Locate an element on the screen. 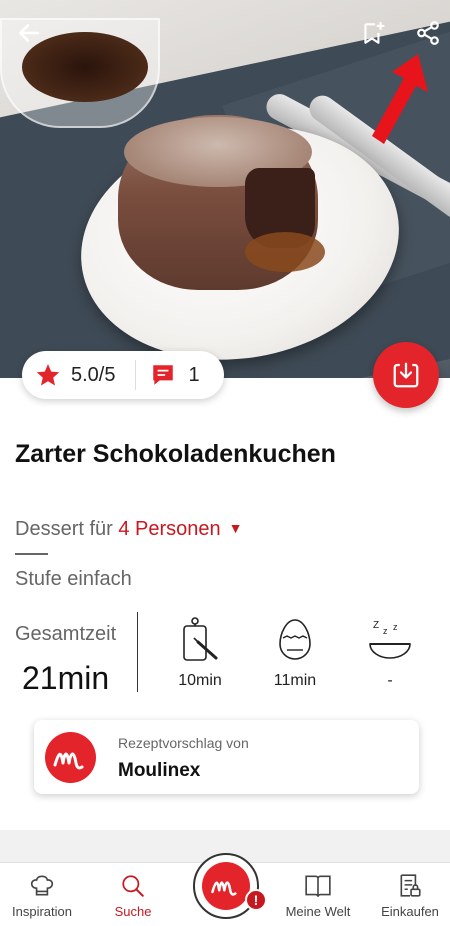  bookmark-add-icon is located at coordinates (374, 33).